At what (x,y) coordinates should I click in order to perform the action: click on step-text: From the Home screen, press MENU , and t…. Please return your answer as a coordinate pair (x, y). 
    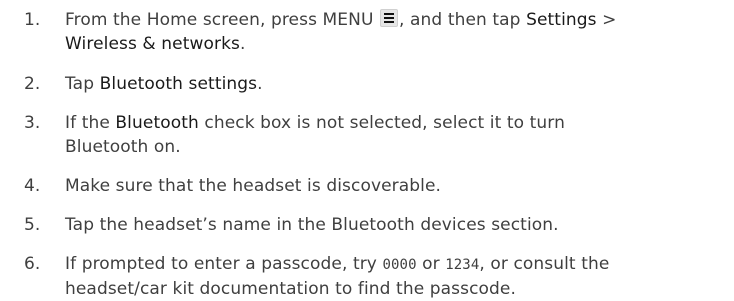
    Looking at the image, I should click on (341, 31).